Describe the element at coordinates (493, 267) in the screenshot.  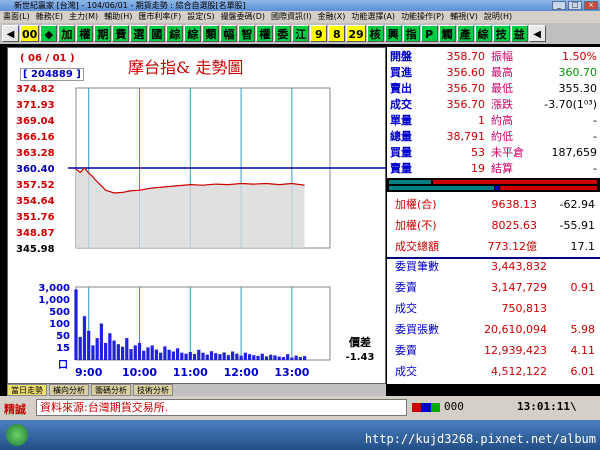
I see `order-row: 委買筆數 3,443,832` at that location.